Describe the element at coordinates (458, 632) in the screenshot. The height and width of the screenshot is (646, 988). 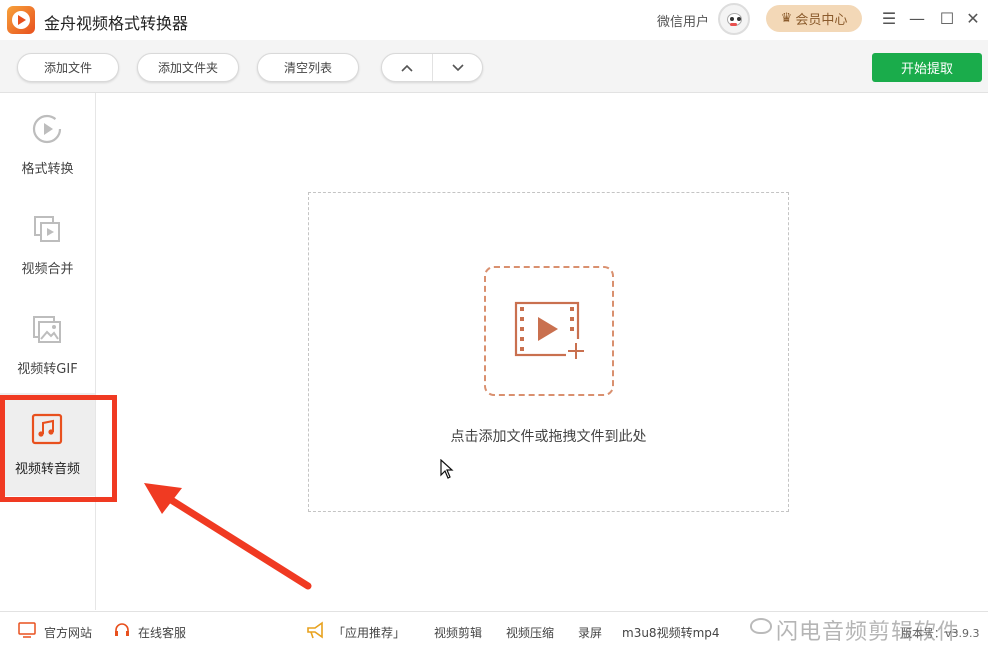
I see `video-edit-link: 视频剪辑` at that location.